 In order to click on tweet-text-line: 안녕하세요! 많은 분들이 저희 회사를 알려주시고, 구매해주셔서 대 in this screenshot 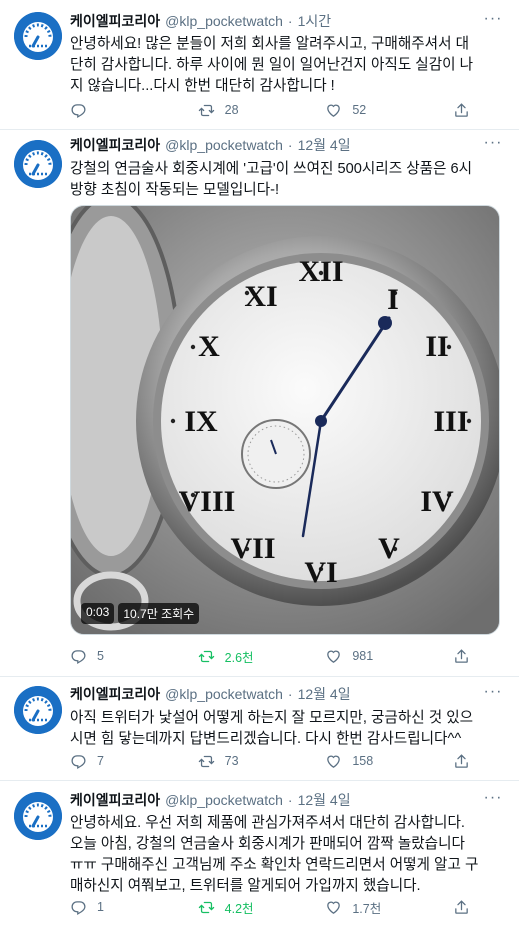, I will do `click(270, 44)`.